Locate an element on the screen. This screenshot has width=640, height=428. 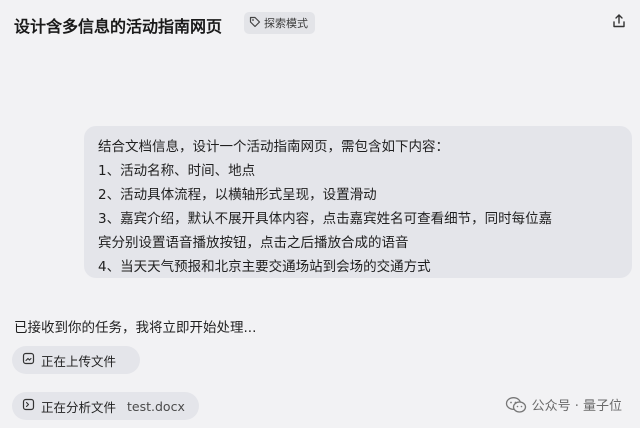
page-title: 设计含多信息的活动指南网页 is located at coordinates (118, 26).